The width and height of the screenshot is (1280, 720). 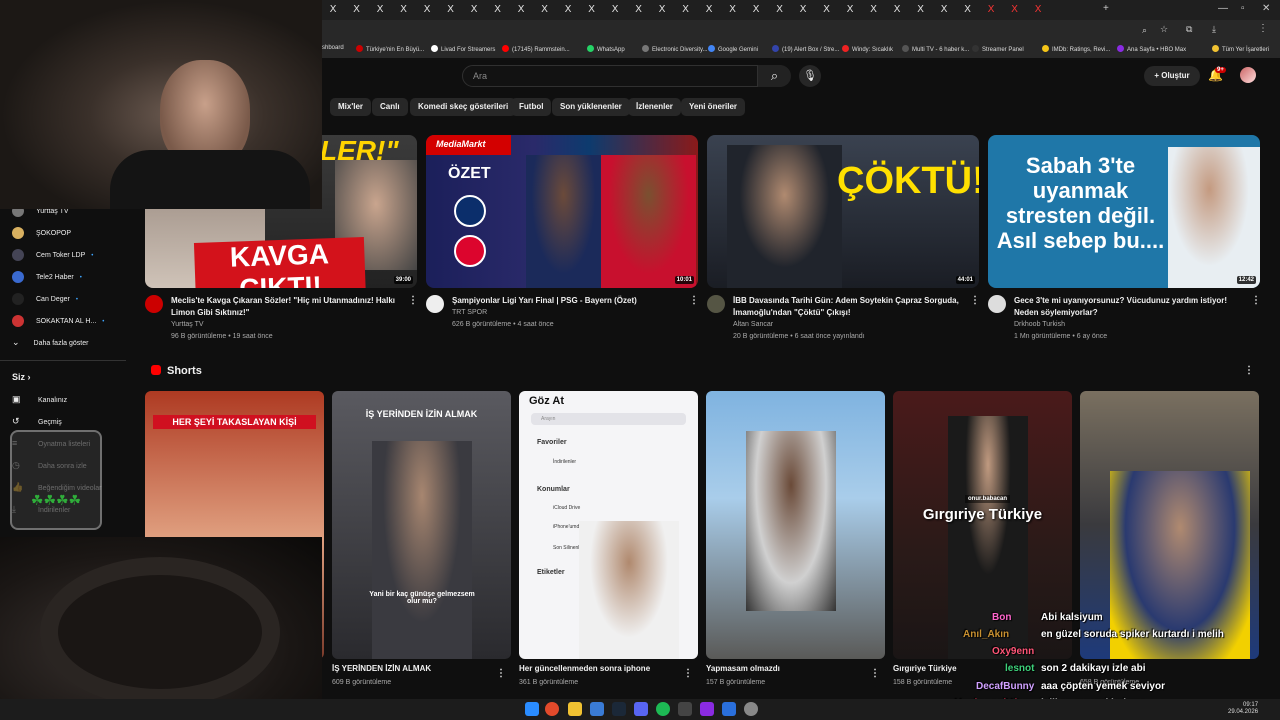 What do you see at coordinates (619, 709) in the screenshot?
I see `steam-icon` at bounding box center [619, 709].